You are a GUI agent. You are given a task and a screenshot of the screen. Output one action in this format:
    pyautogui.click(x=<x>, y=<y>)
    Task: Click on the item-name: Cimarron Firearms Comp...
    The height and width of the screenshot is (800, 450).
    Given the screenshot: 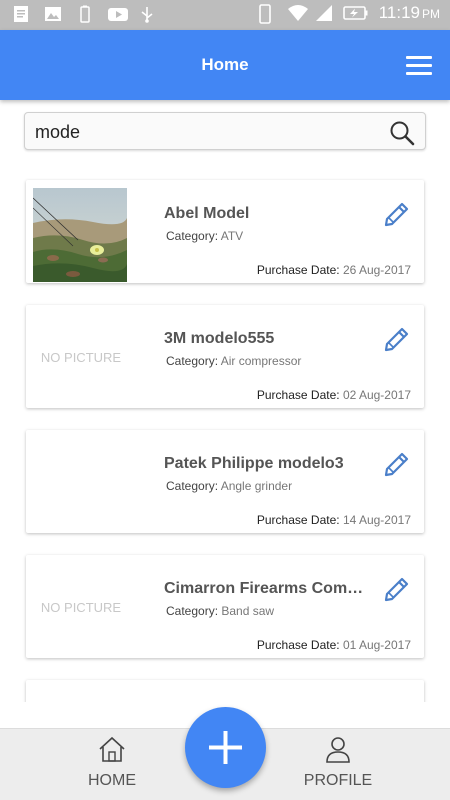 What is the action you would take?
    pyautogui.click(x=264, y=588)
    